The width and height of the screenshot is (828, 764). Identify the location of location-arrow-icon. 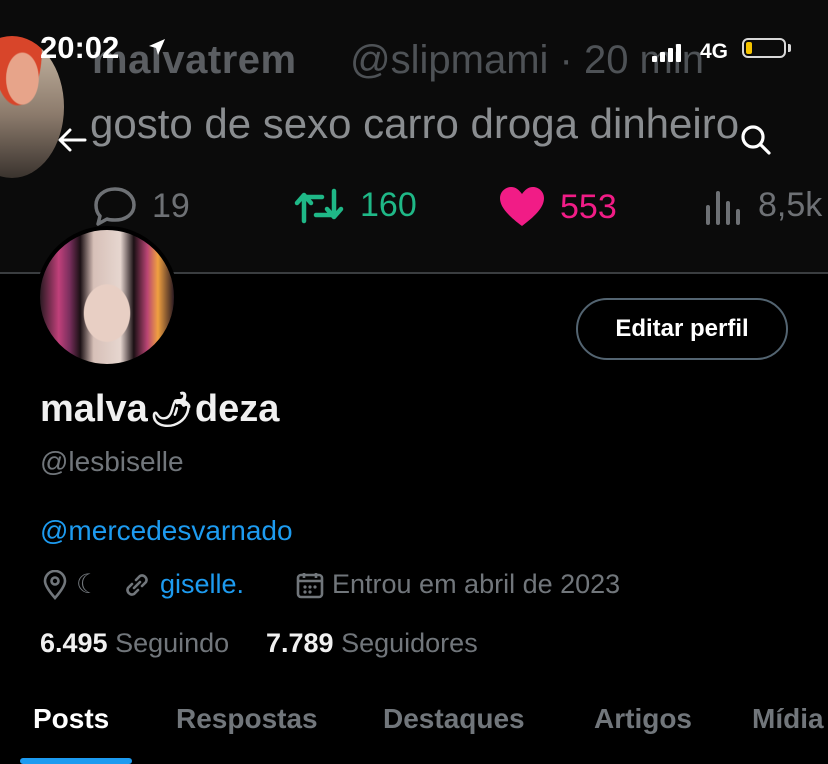
(157, 47).